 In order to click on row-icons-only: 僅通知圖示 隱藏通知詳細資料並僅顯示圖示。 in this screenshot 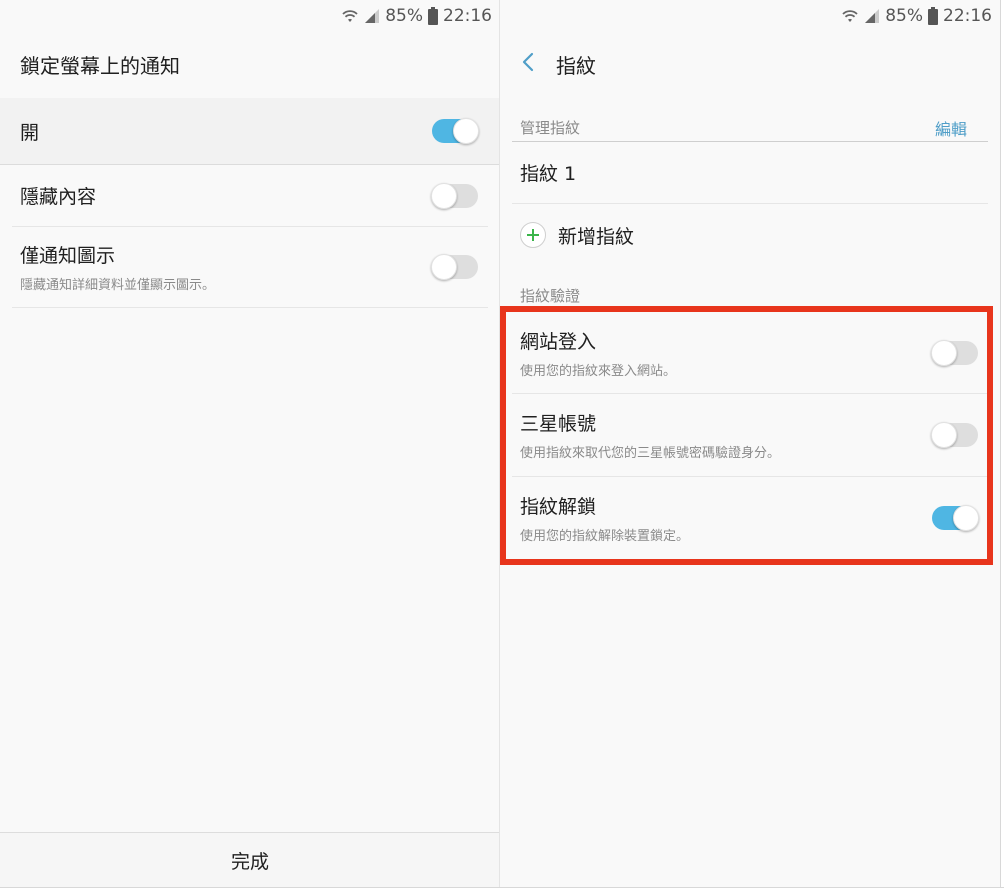, I will do `click(250, 267)`.